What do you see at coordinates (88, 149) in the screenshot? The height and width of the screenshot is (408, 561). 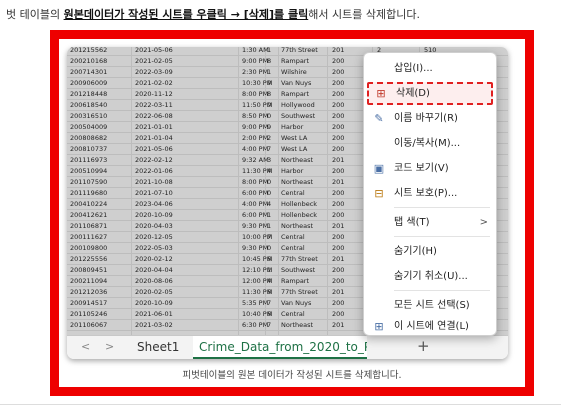 I see `table-cell: 200810737` at bounding box center [88, 149].